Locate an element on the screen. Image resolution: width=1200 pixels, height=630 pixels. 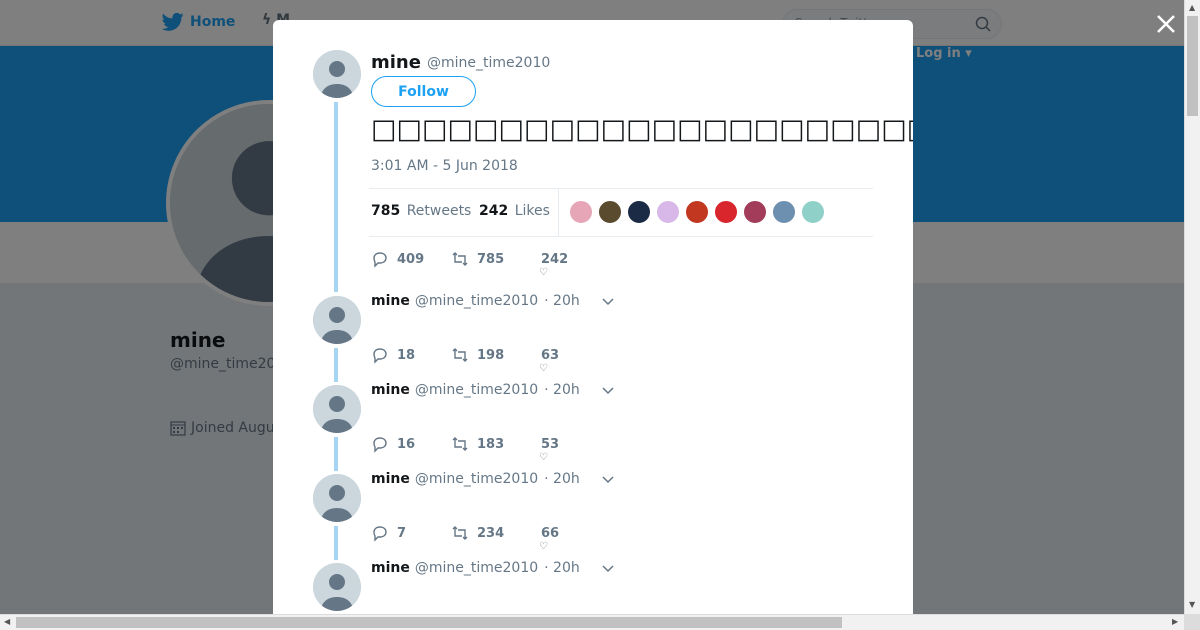
retweet-count: 785 is located at coordinates (491, 259).